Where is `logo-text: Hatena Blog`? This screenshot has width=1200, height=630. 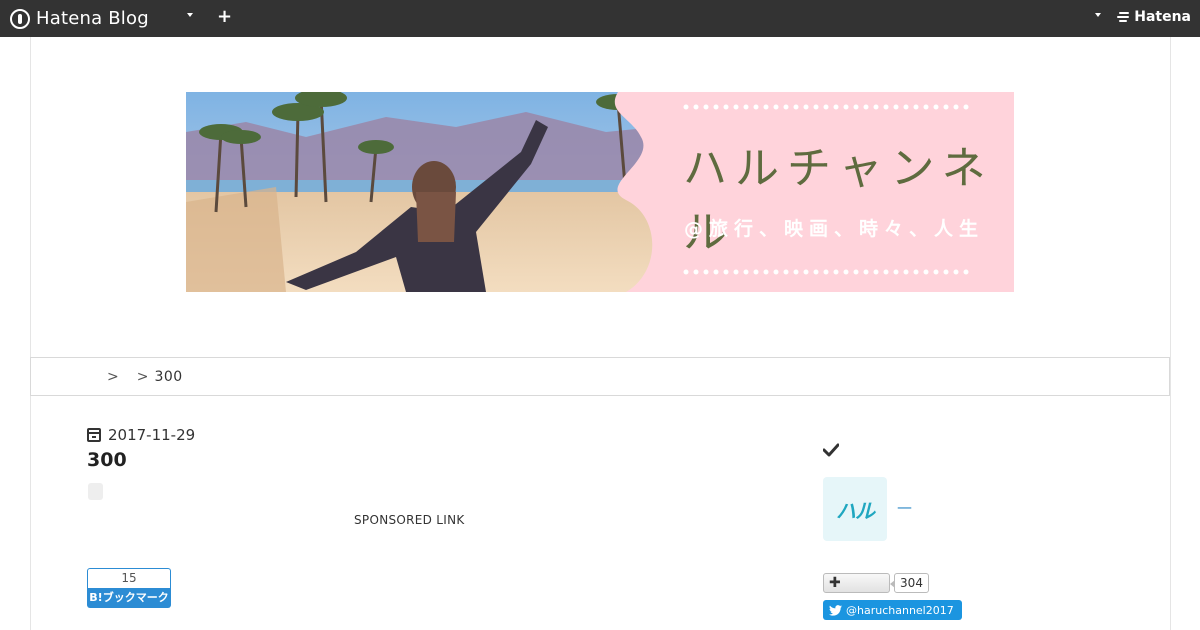 logo-text: Hatena Blog is located at coordinates (92, 18).